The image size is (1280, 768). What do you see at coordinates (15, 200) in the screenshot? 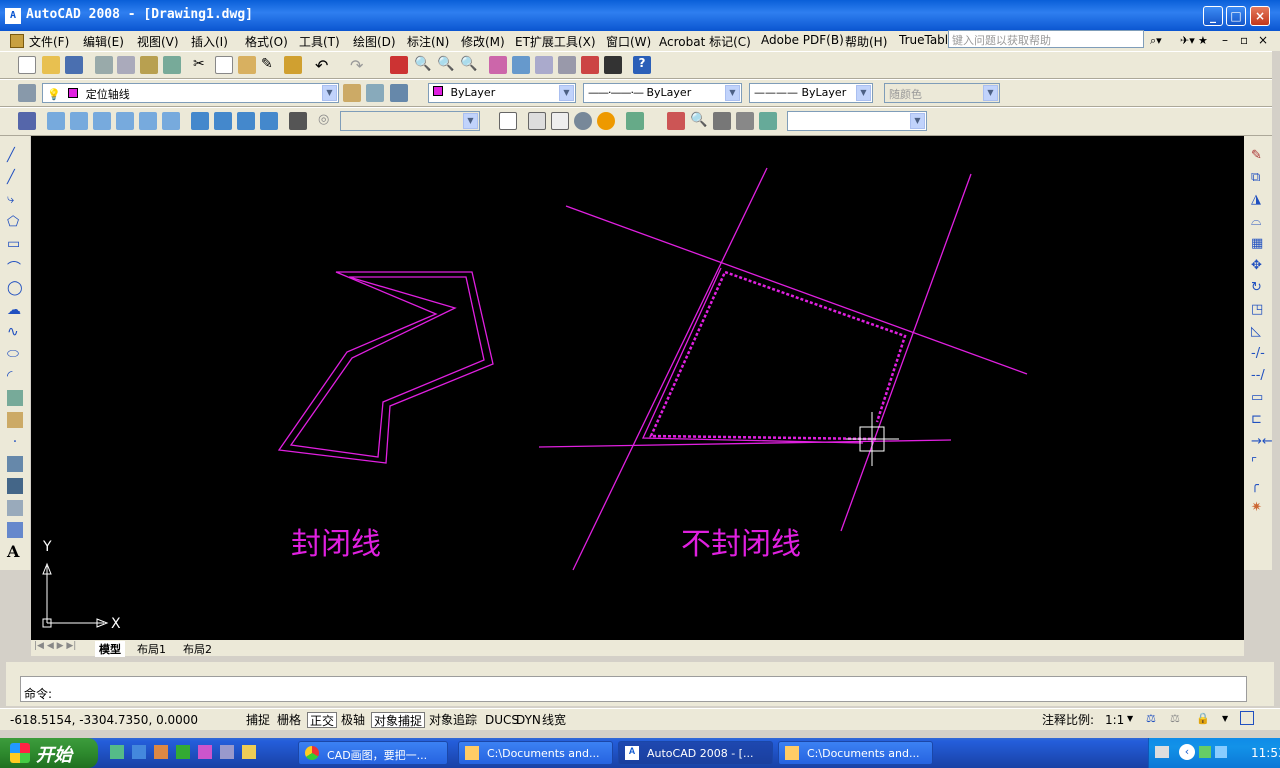
I see `polyline-icon: ⤷` at bounding box center [15, 200].